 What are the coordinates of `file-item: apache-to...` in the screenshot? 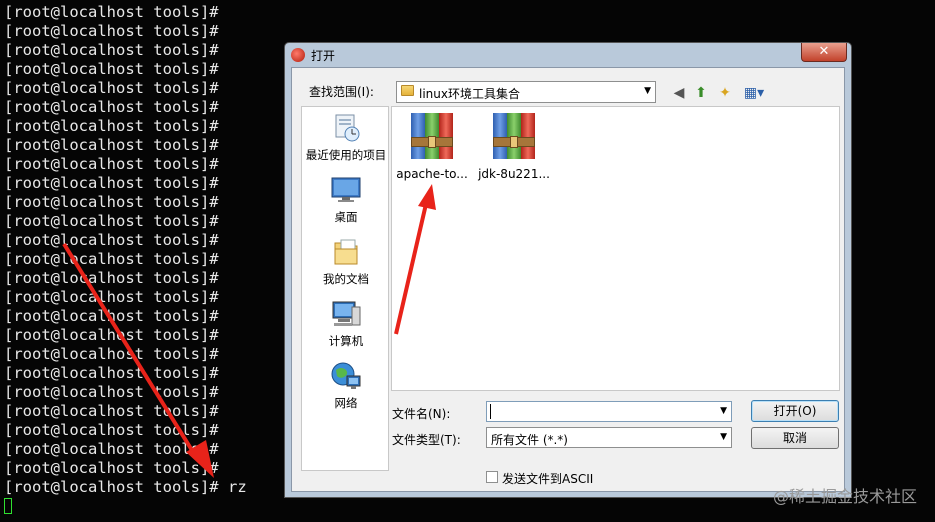 It's located at (432, 146).